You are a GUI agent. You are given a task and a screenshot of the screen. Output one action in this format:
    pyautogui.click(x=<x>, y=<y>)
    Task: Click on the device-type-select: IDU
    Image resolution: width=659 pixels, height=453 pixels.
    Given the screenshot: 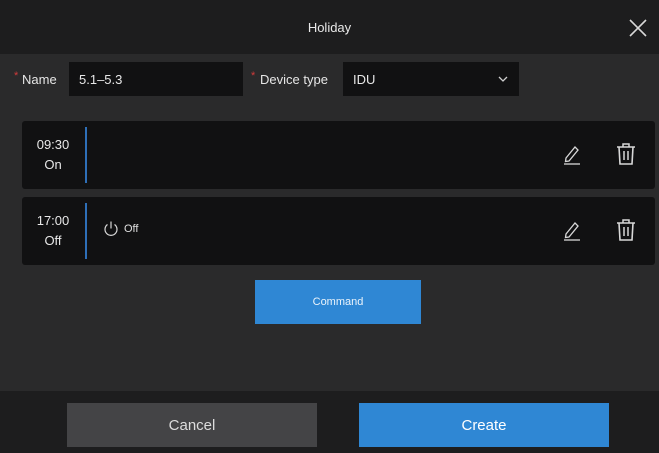 What is the action you would take?
    pyautogui.click(x=431, y=79)
    